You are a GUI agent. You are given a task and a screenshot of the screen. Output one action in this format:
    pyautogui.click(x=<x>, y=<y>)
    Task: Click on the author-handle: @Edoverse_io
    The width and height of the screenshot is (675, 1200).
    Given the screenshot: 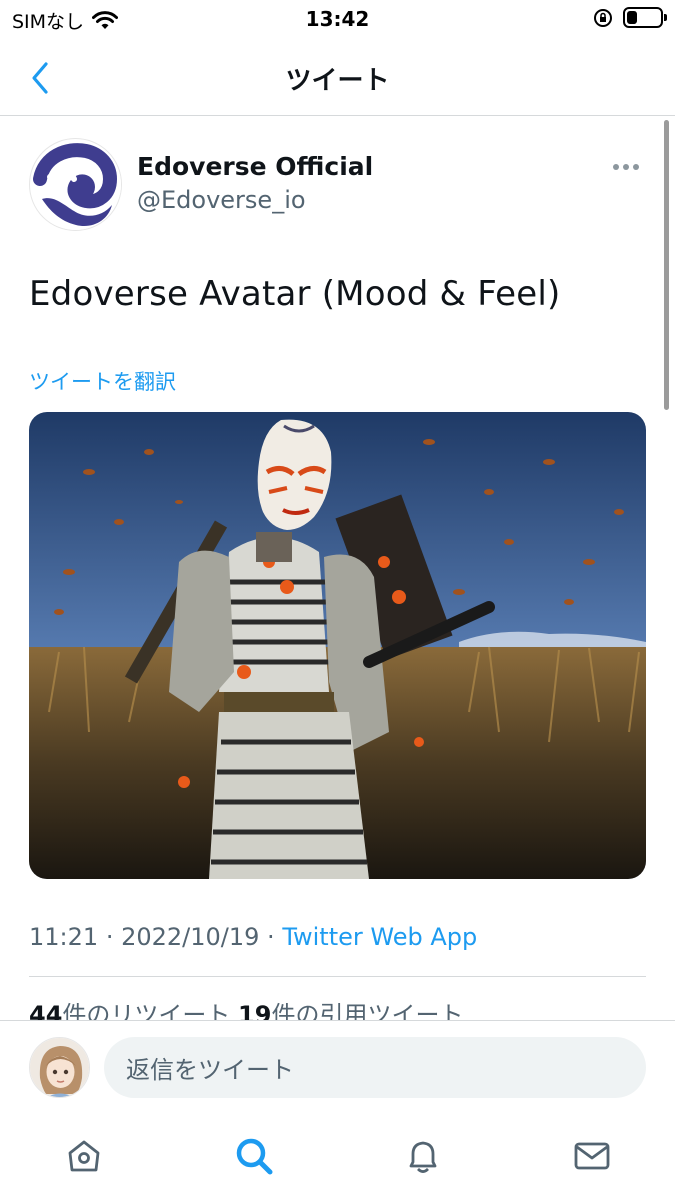 What is the action you would take?
    pyautogui.click(x=221, y=200)
    